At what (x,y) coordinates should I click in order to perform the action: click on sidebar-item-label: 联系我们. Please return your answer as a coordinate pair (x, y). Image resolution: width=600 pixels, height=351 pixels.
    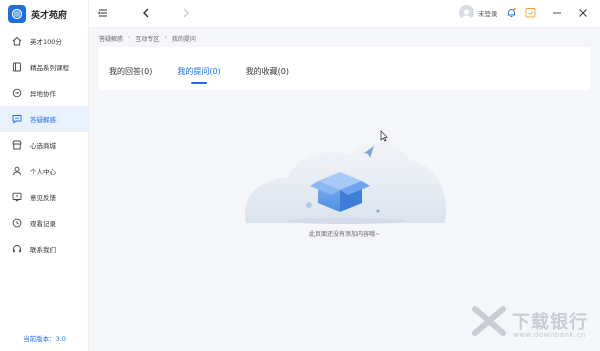
    Looking at the image, I should click on (43, 250).